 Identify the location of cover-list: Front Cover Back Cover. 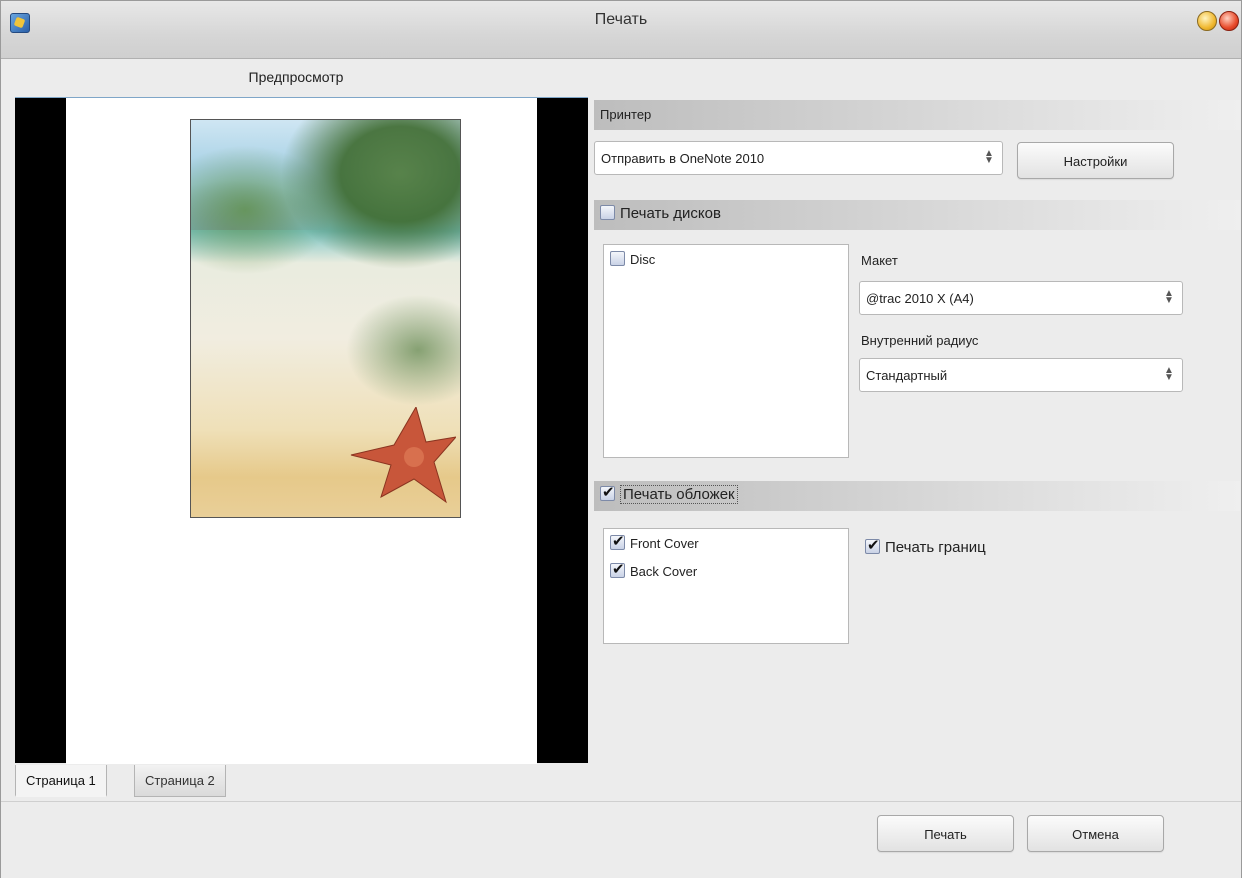
(726, 586).